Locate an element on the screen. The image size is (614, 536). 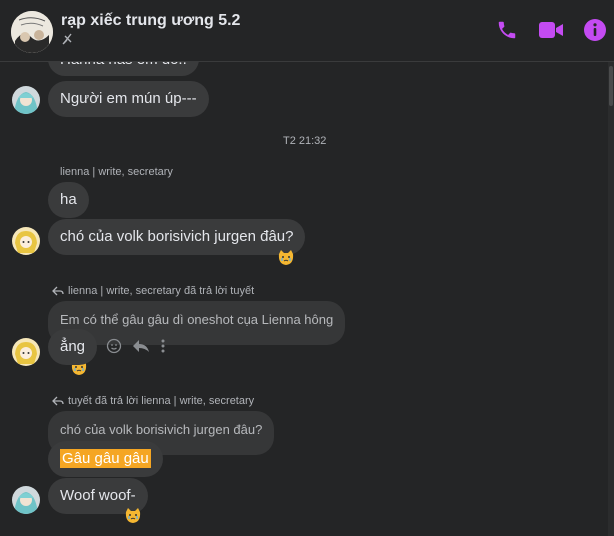
highlighted-text: Gâu gâu gâu is located at coordinates (105, 458).